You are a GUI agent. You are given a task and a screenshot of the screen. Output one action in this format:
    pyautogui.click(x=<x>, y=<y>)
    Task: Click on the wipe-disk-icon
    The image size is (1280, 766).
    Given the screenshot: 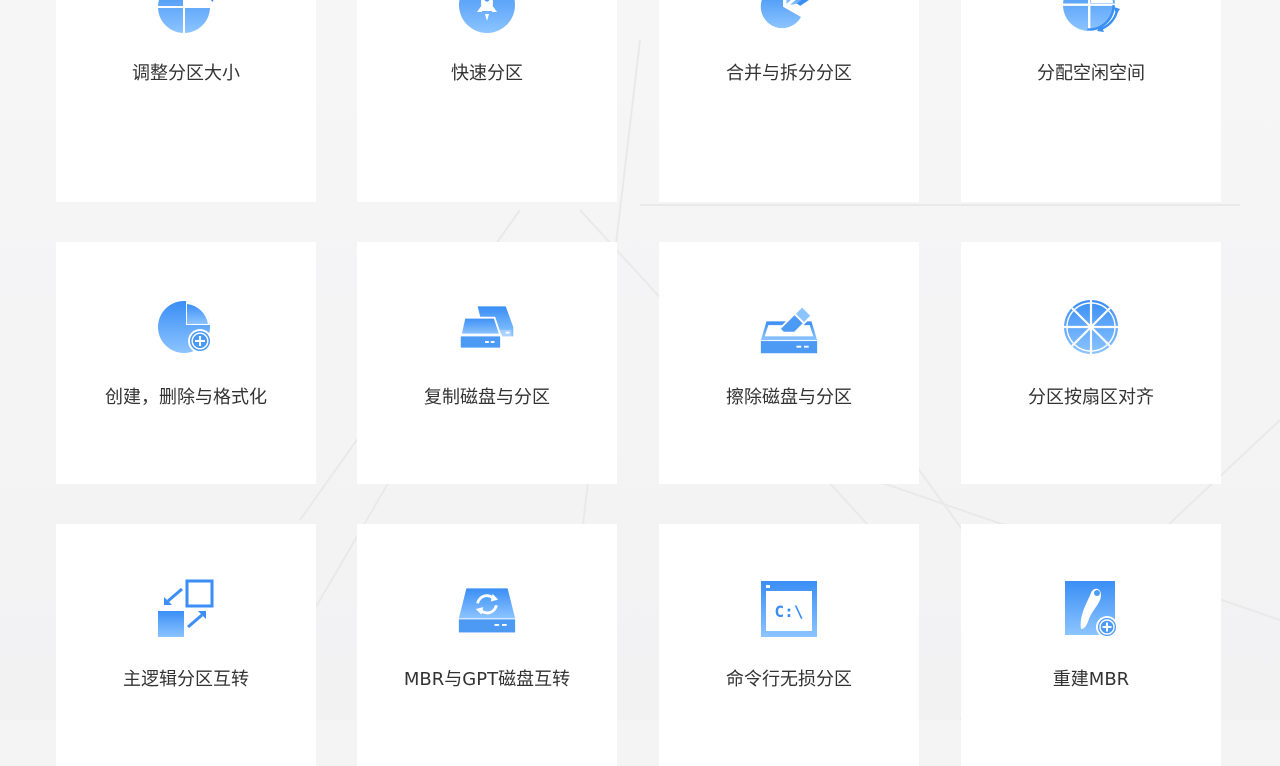 What is the action you would take?
    pyautogui.click(x=789, y=329)
    